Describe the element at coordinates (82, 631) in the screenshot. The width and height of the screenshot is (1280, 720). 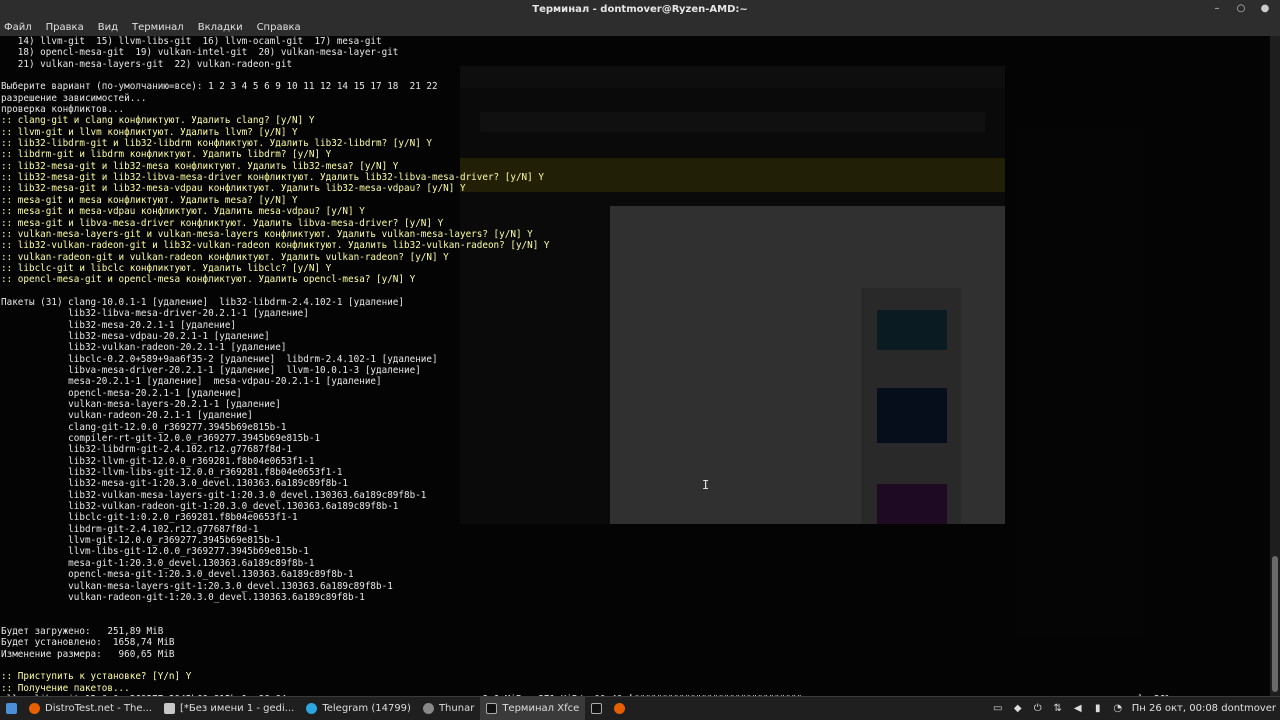
I see `terminal-line: Будет загружено: 251,89 MiB` at that location.